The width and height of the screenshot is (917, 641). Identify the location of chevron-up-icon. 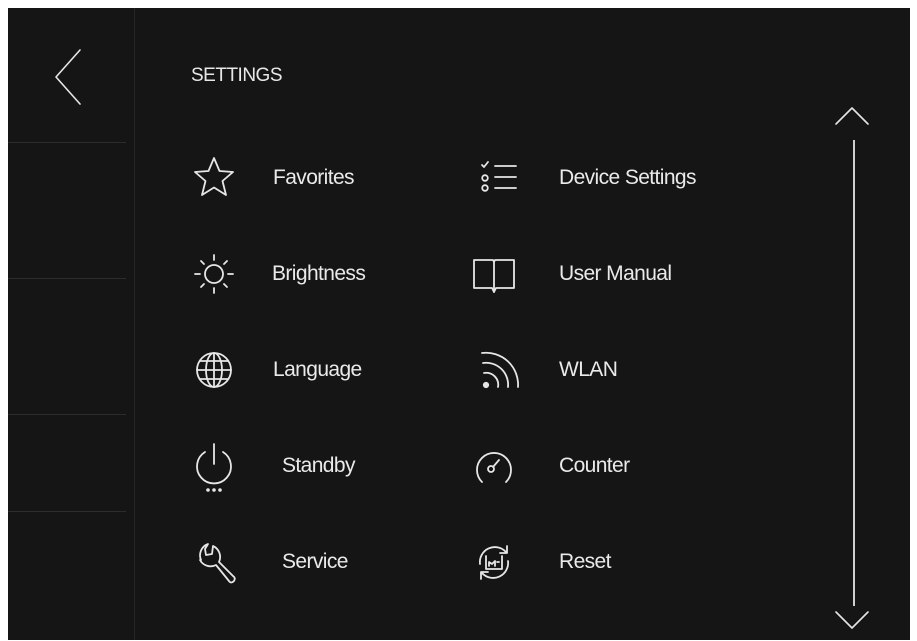
(852, 116).